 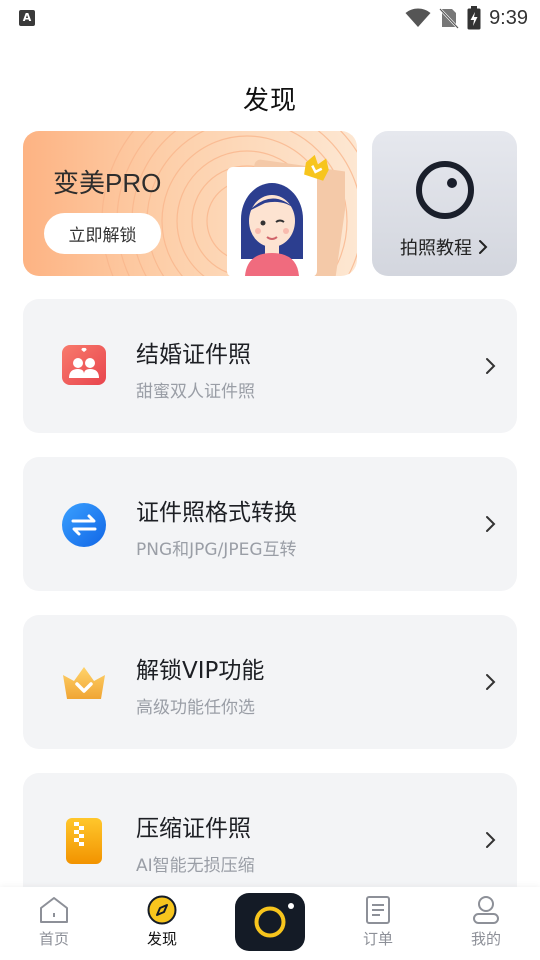 What do you see at coordinates (195, 708) in the screenshot?
I see `card-subtitle: 高级功能任你选` at bounding box center [195, 708].